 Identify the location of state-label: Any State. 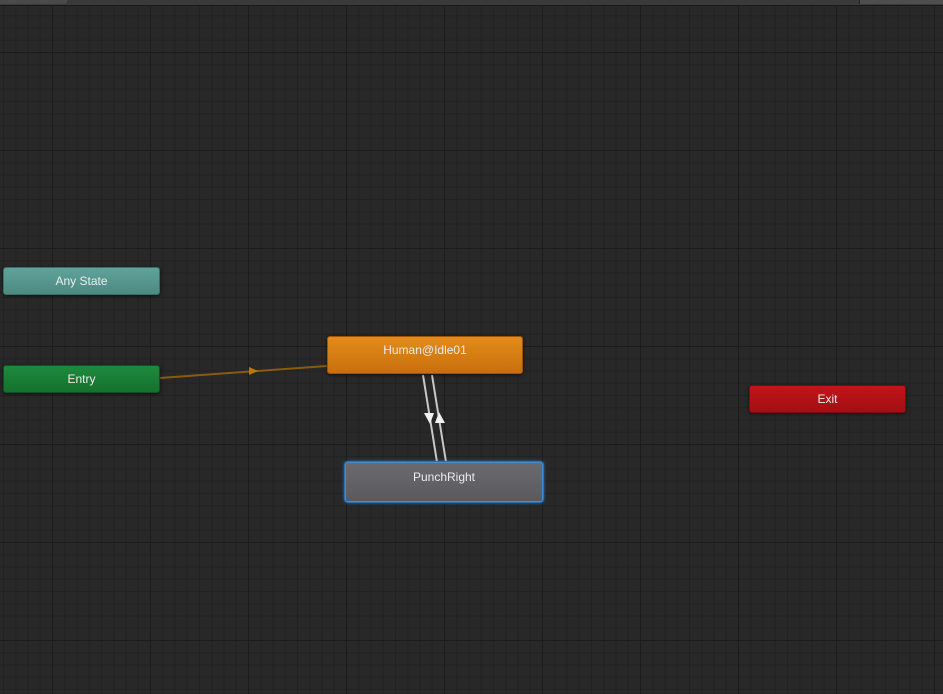
(81, 281).